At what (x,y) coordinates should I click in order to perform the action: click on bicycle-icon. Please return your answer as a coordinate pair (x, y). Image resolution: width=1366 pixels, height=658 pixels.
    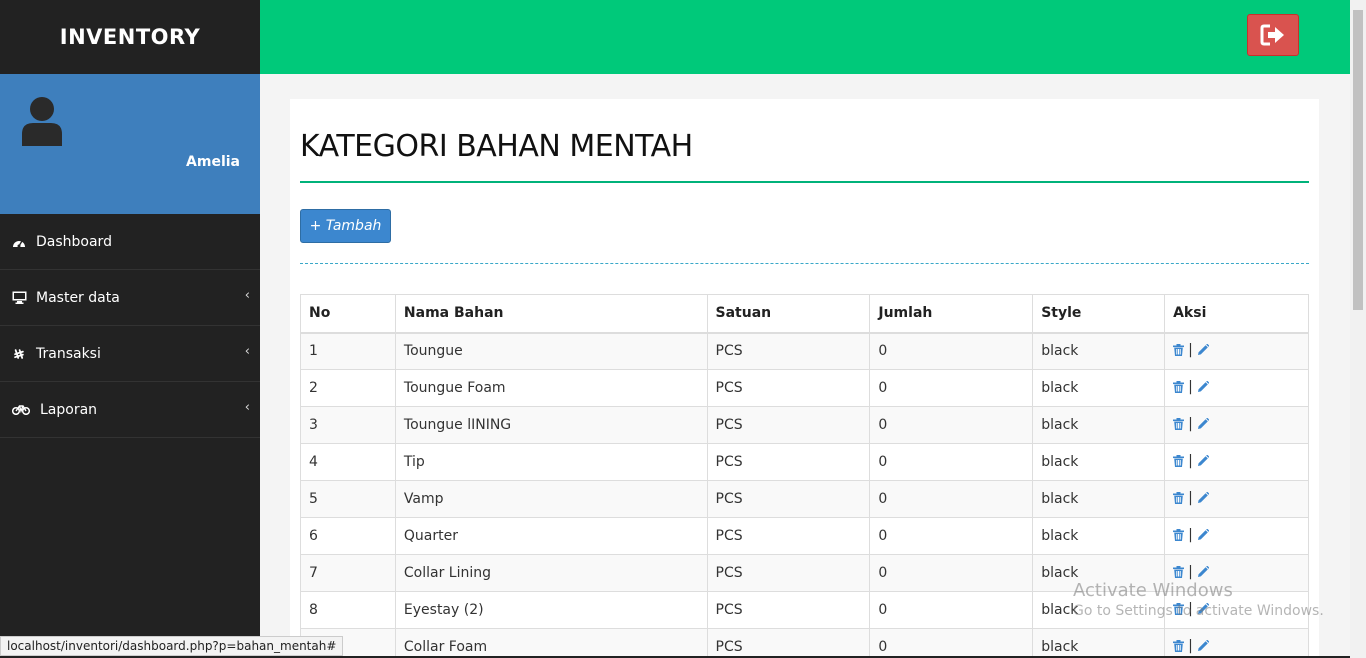
    Looking at the image, I should click on (21, 410).